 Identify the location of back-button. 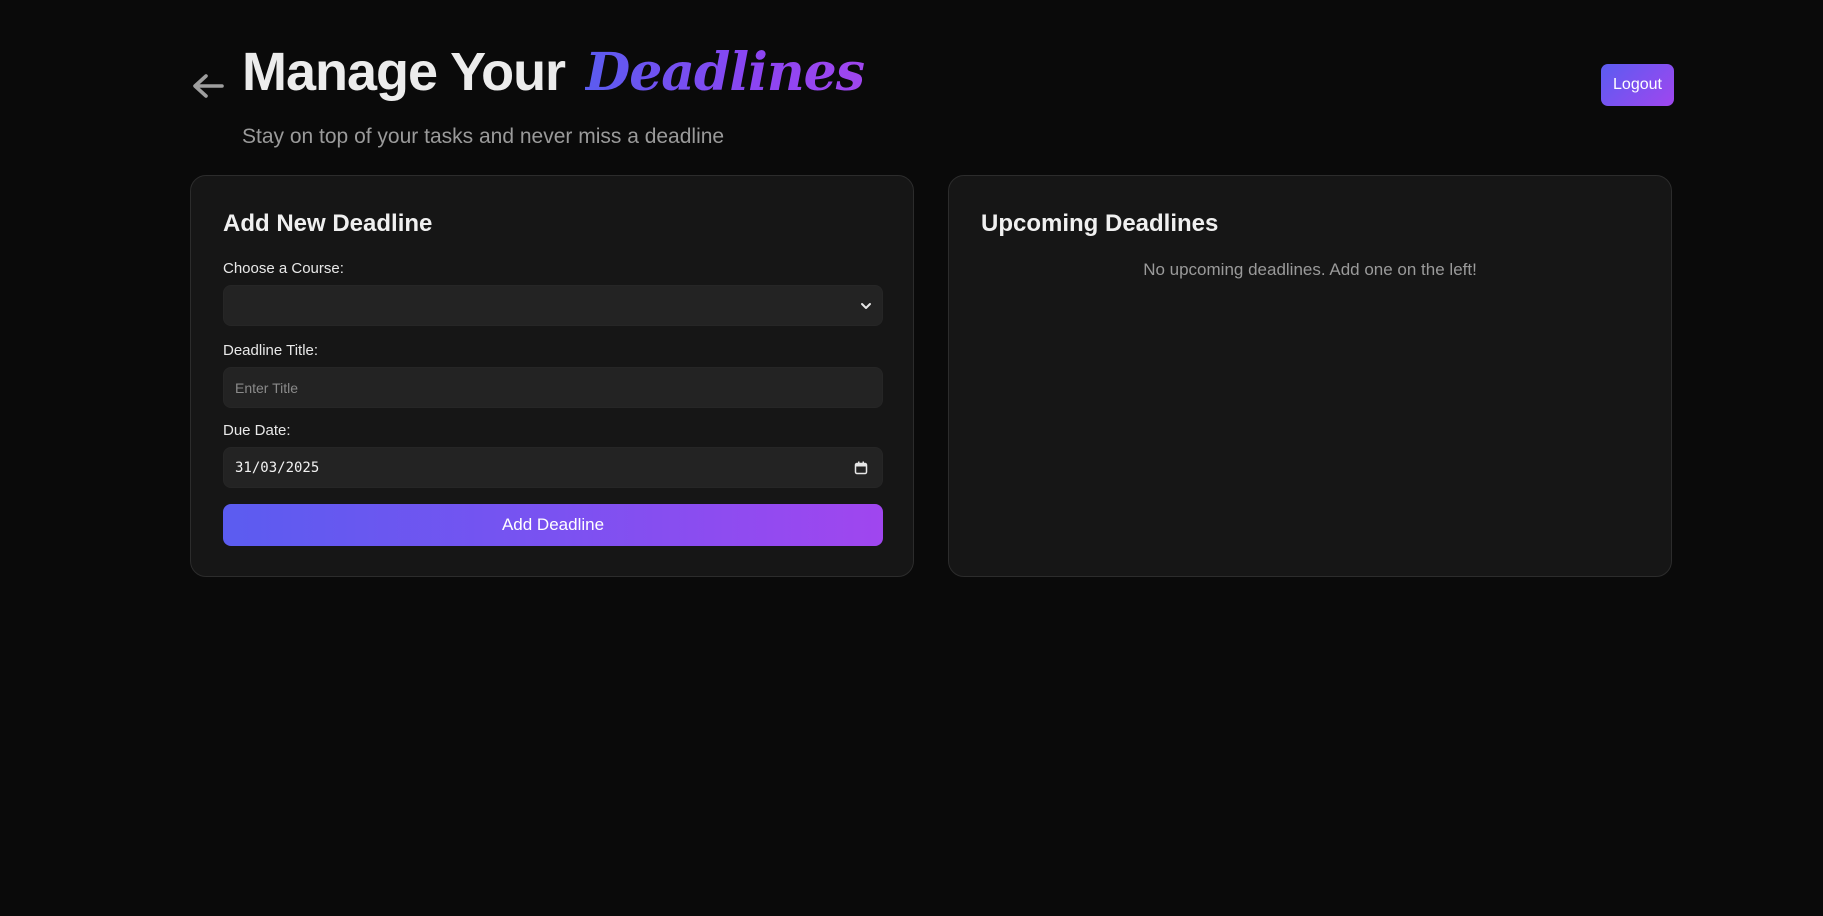
(208, 86).